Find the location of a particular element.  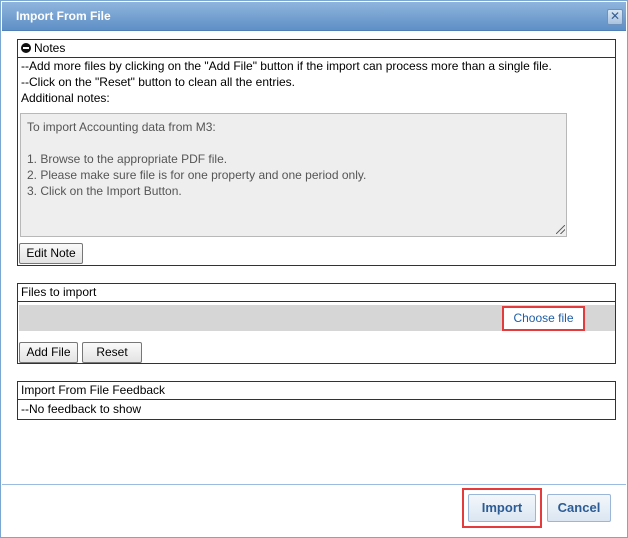

choose-file-button: Choose file is located at coordinates (543, 318).